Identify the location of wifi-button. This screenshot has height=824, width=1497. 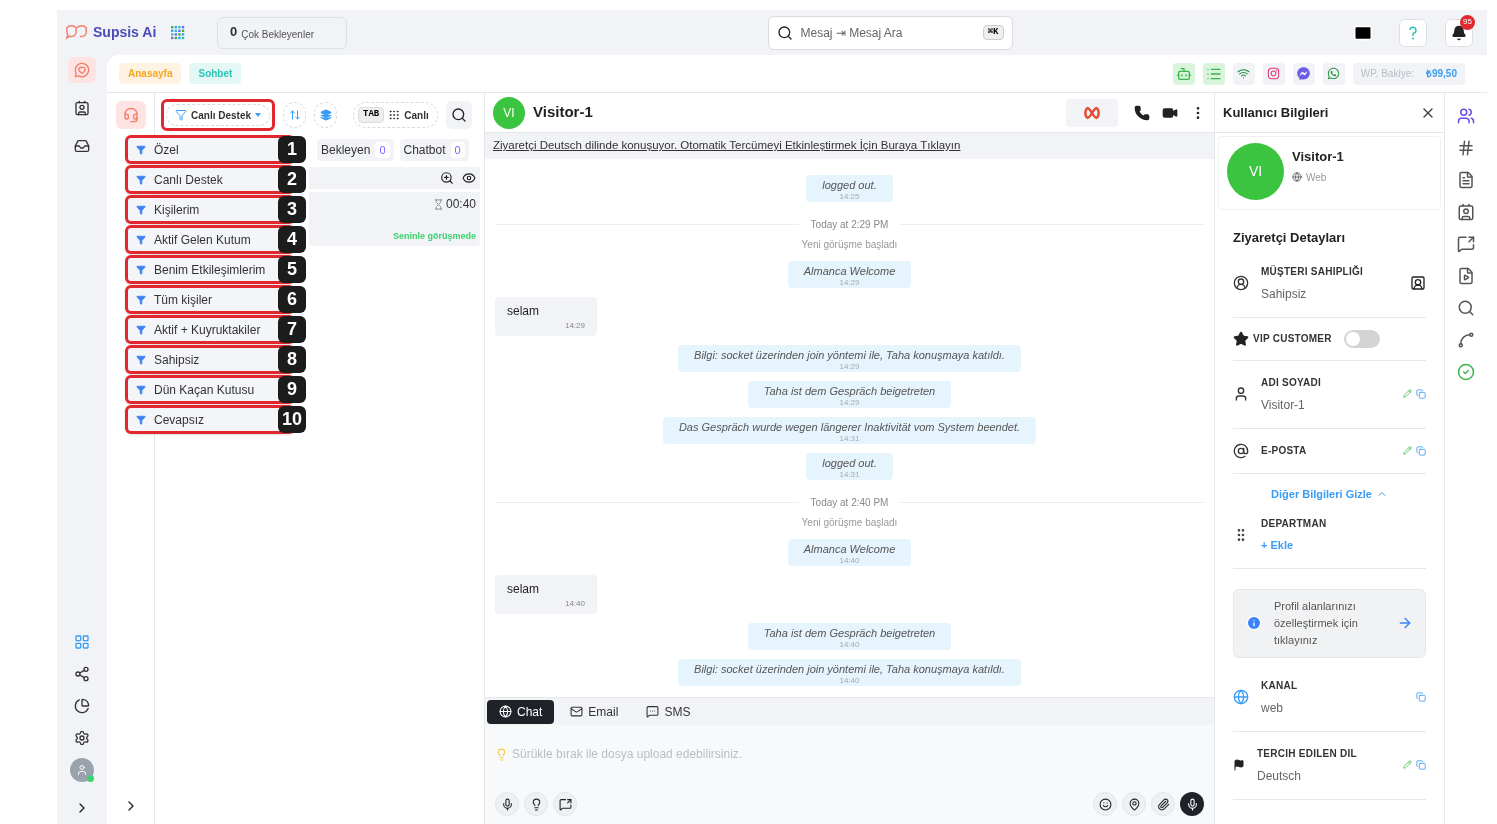
(1243, 73).